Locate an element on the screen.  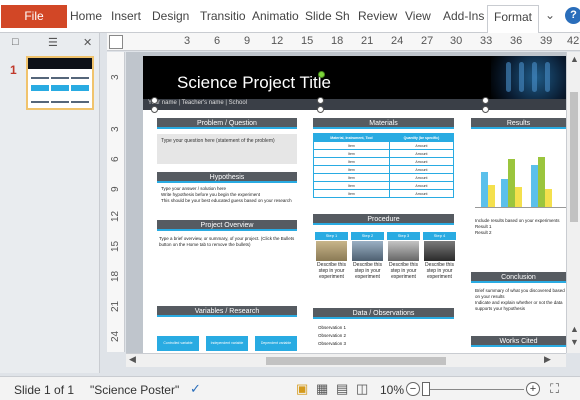
ruler-tick: 3 is located at coordinates (115, 77).